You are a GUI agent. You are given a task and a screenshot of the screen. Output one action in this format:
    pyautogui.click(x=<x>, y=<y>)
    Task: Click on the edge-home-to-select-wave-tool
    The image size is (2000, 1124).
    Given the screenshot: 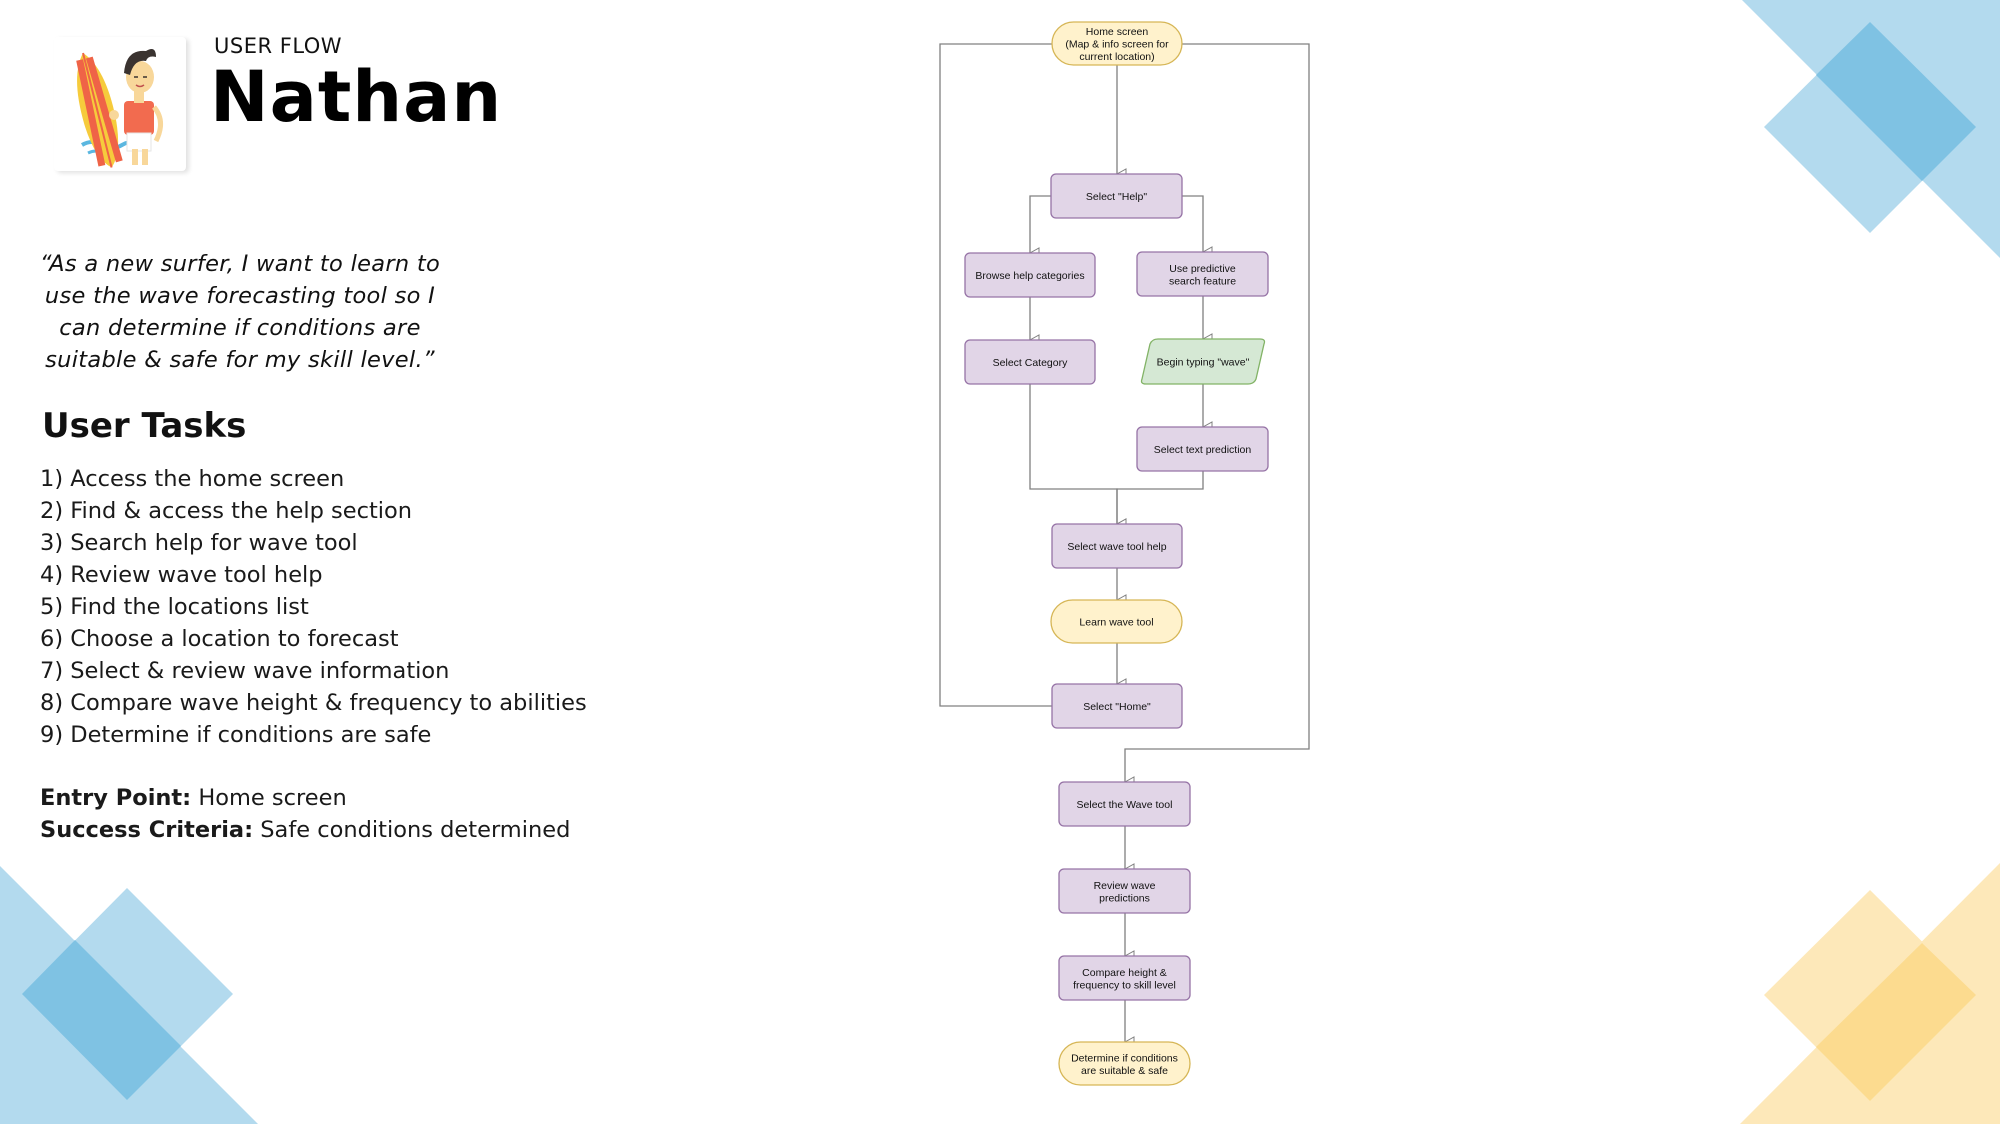 What is the action you would take?
    pyautogui.click(x=1216, y=415)
    